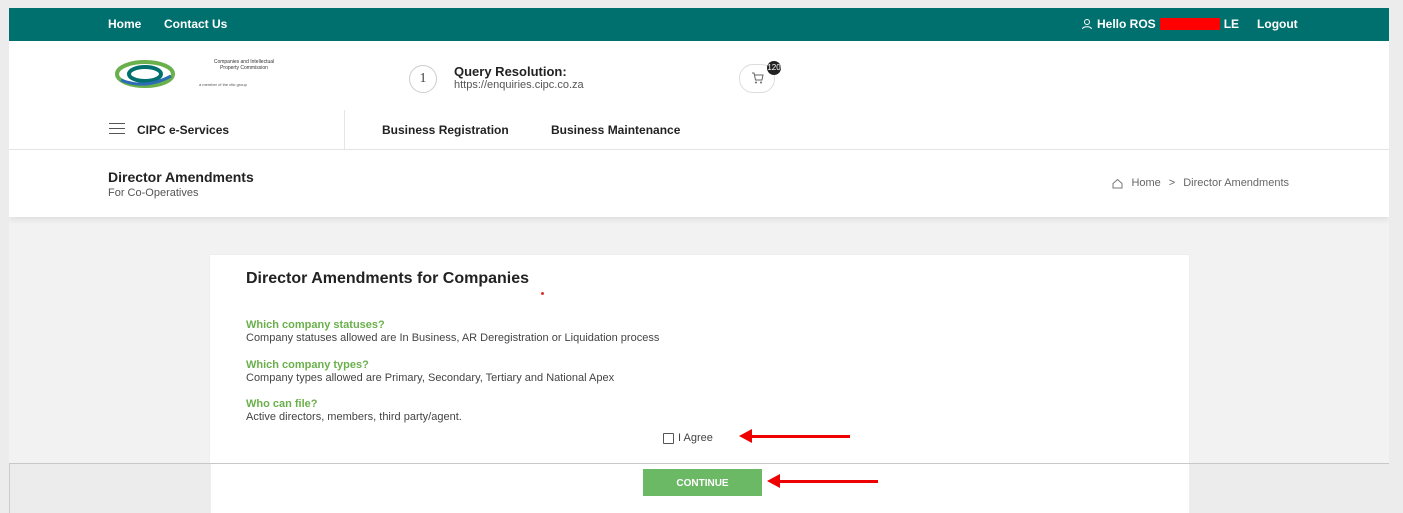 The width and height of the screenshot is (1403, 513). What do you see at coordinates (423, 79) in the screenshot?
I see `query-number: 1` at bounding box center [423, 79].